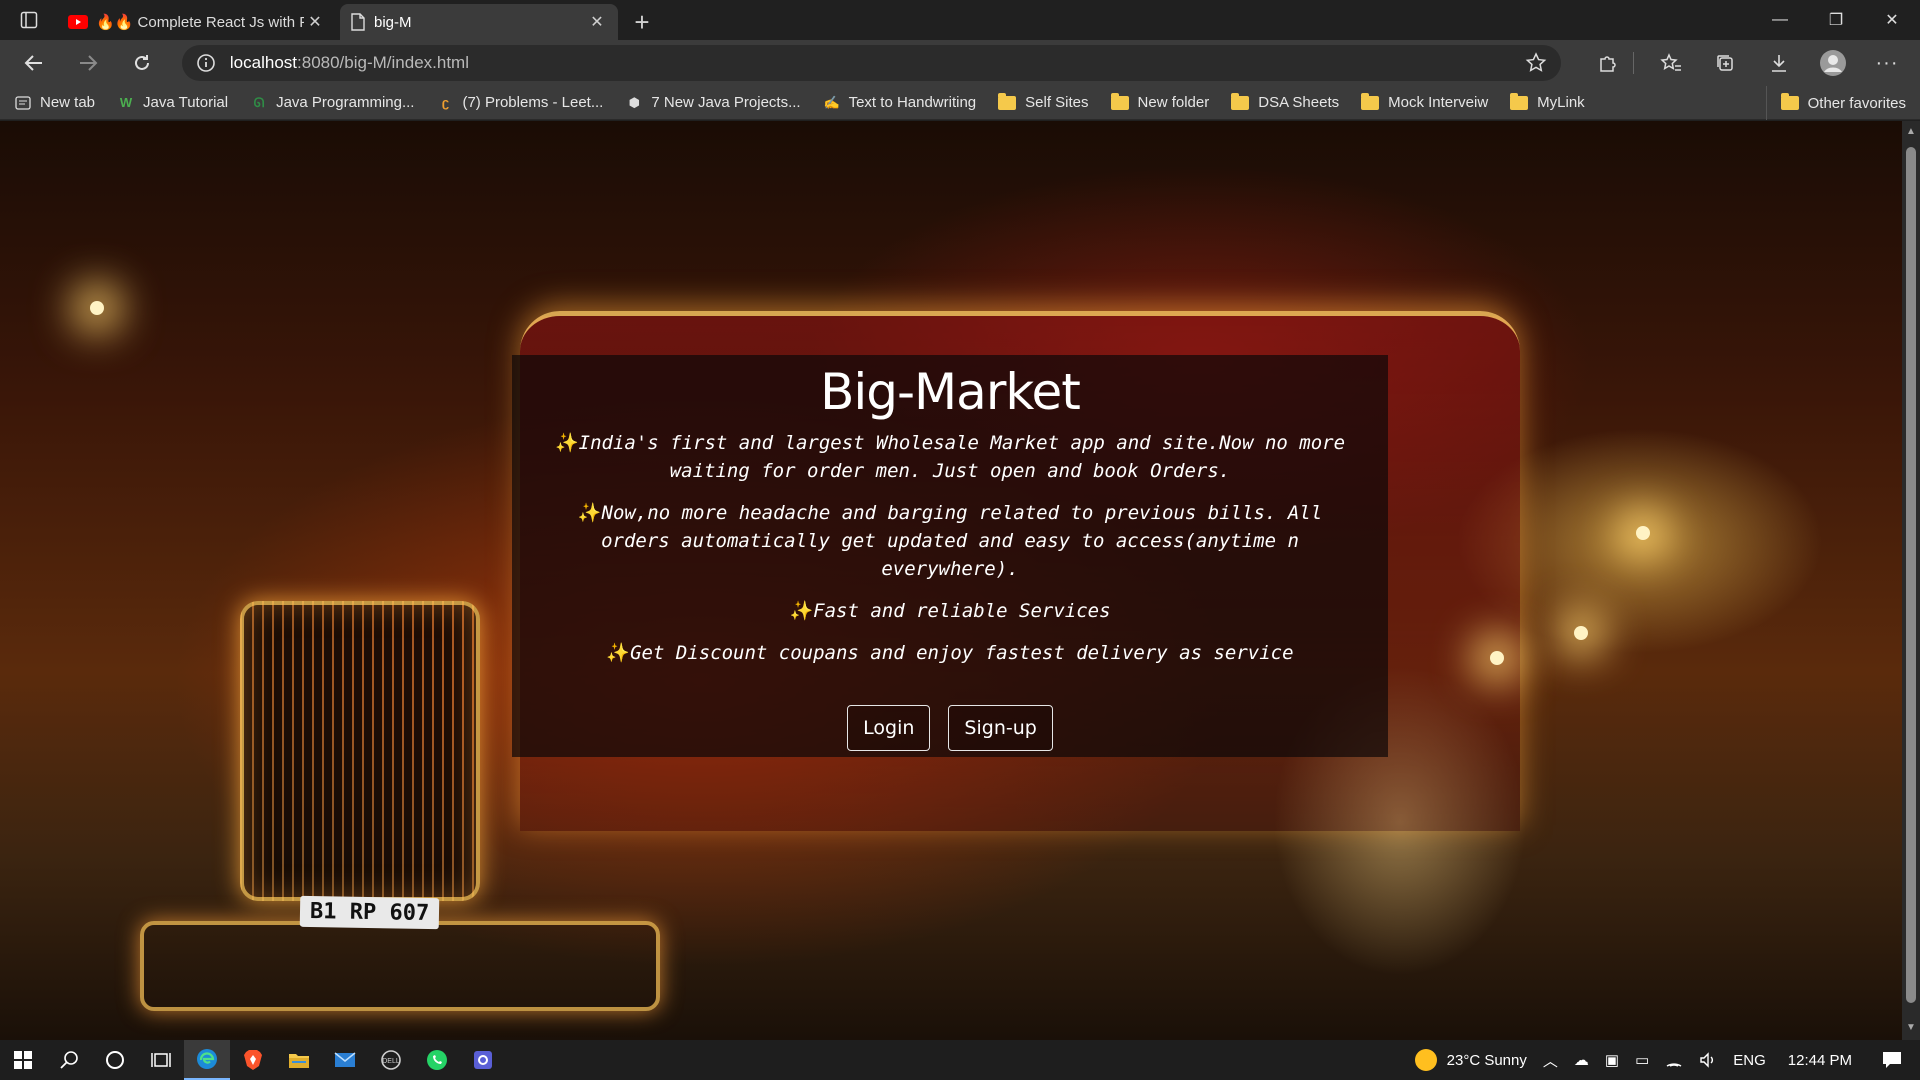  Describe the element at coordinates (642, 22) in the screenshot. I see `new-tab-button: +` at that location.